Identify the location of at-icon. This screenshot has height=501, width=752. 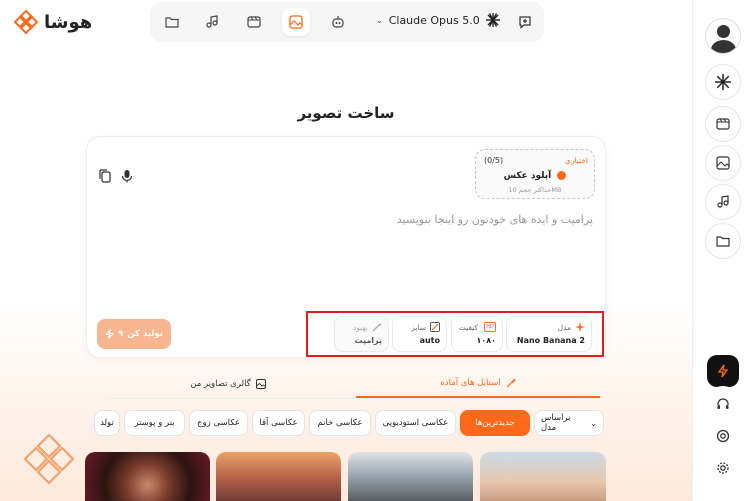
(723, 436).